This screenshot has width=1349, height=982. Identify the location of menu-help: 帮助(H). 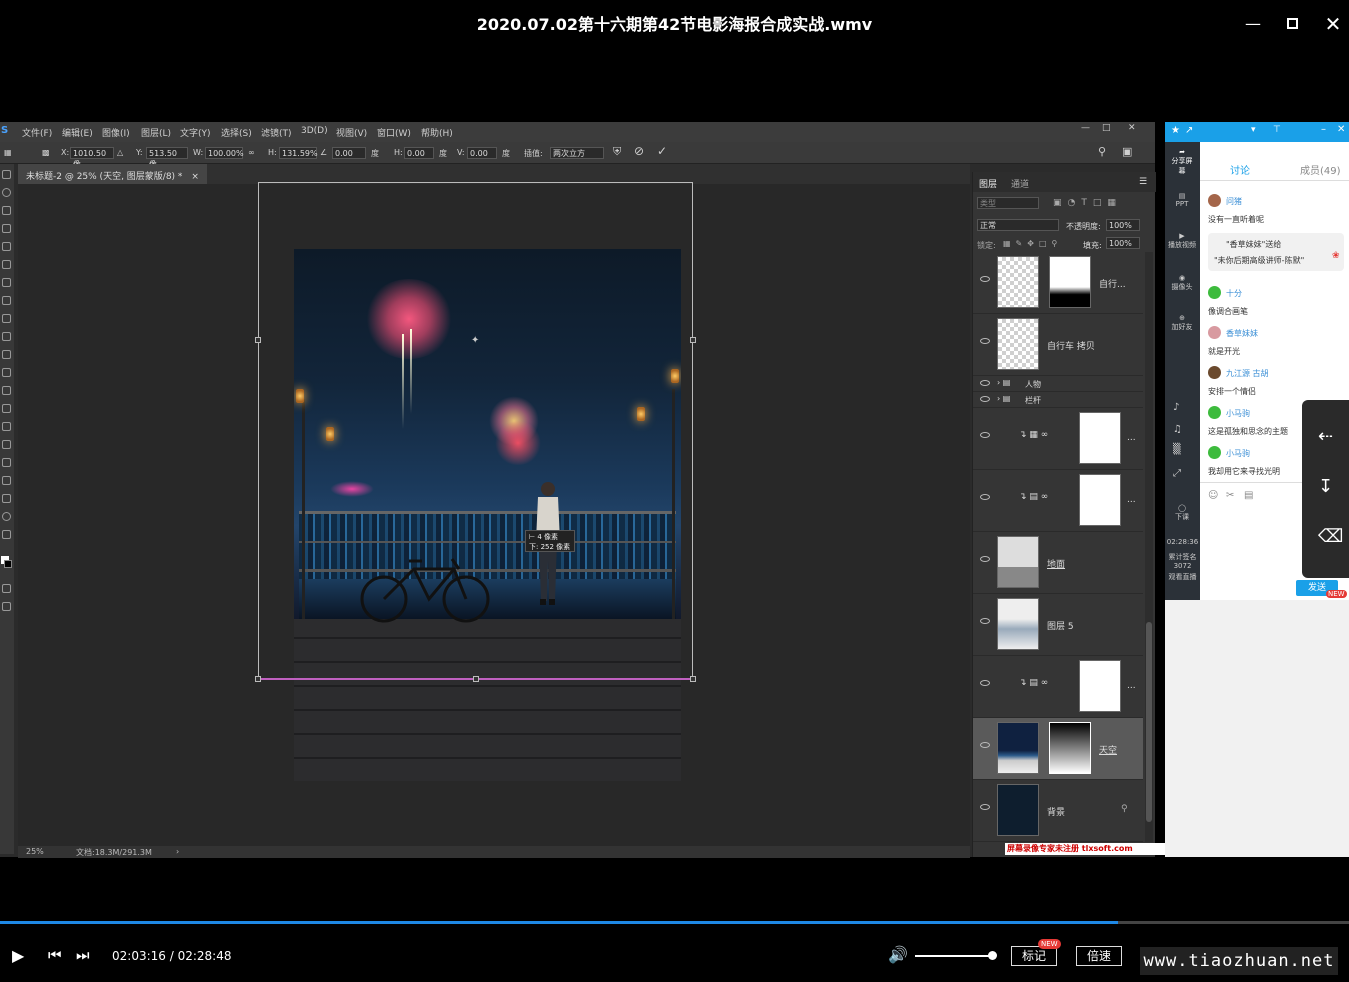
(437, 132).